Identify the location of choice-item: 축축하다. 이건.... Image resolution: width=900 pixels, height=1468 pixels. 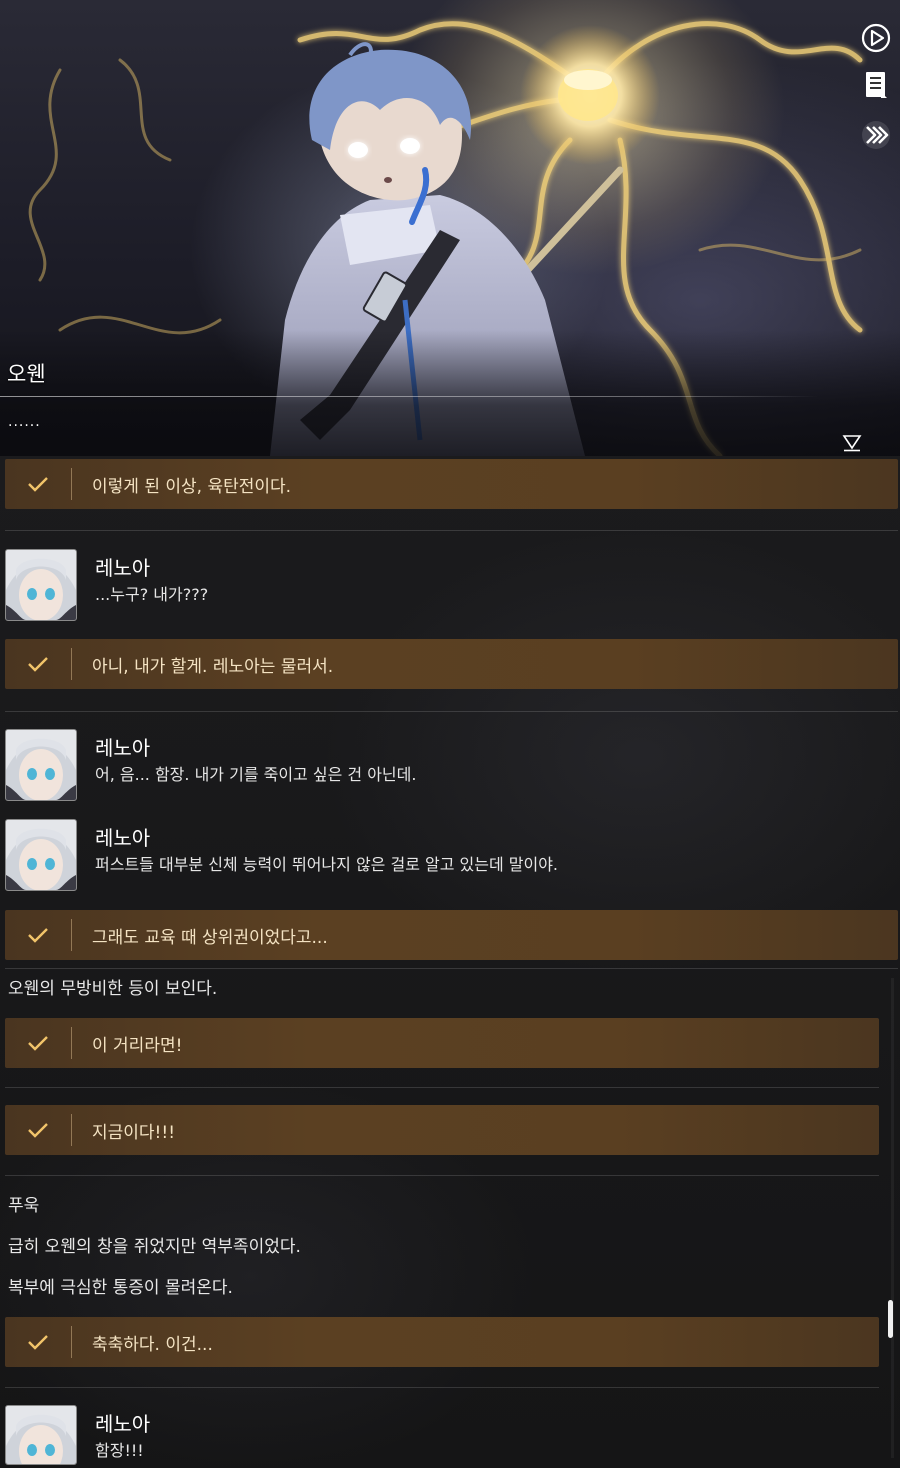
(442, 1342).